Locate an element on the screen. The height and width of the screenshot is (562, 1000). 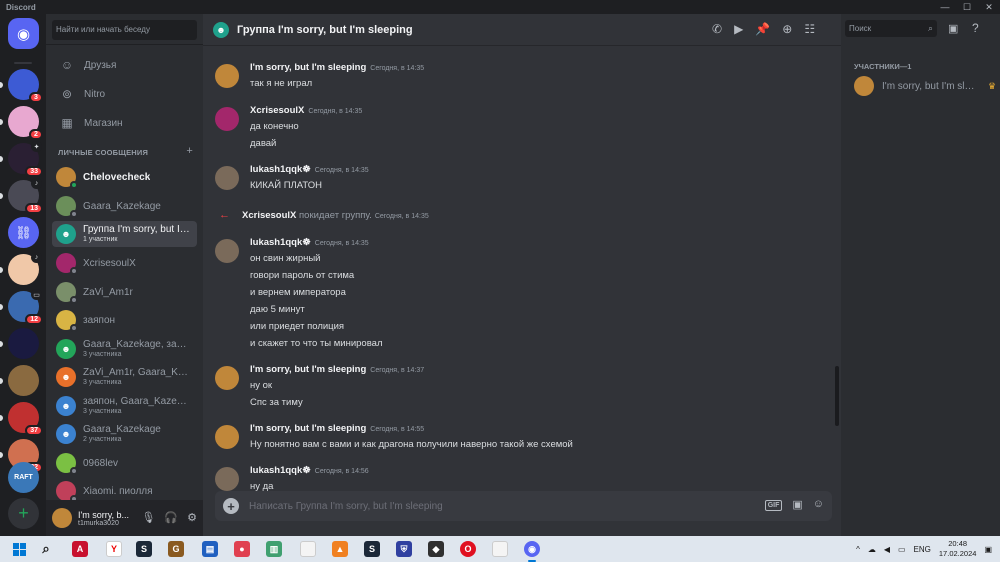
tray-chevron-icon: ^ is located at coordinates (858, 549).